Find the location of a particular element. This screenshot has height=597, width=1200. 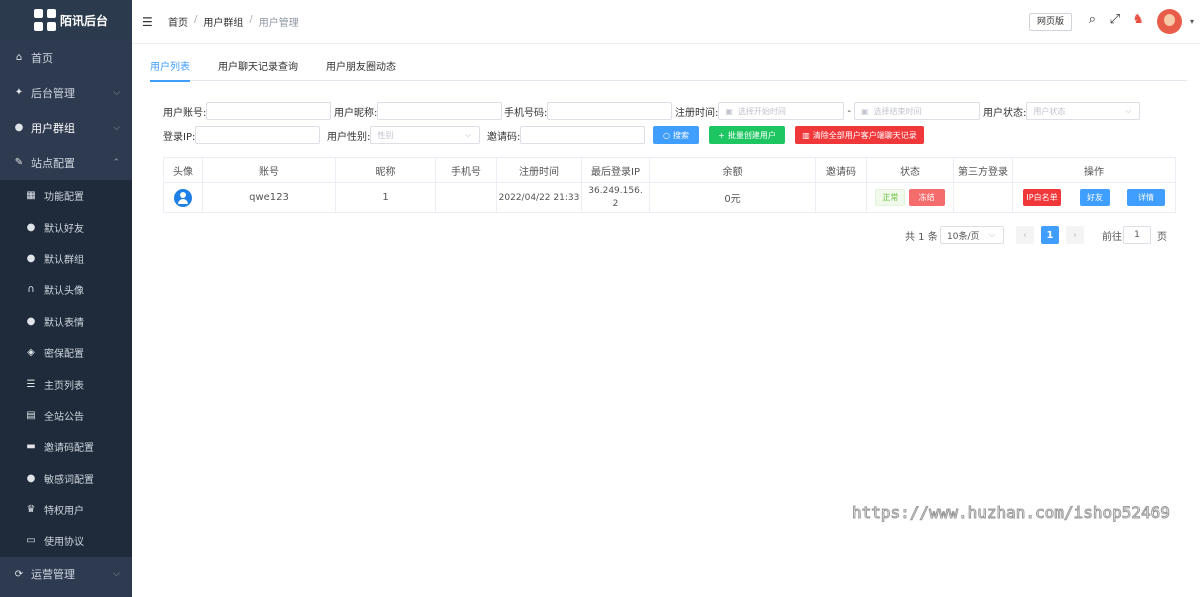

avatar-cell is located at coordinates (183, 197).